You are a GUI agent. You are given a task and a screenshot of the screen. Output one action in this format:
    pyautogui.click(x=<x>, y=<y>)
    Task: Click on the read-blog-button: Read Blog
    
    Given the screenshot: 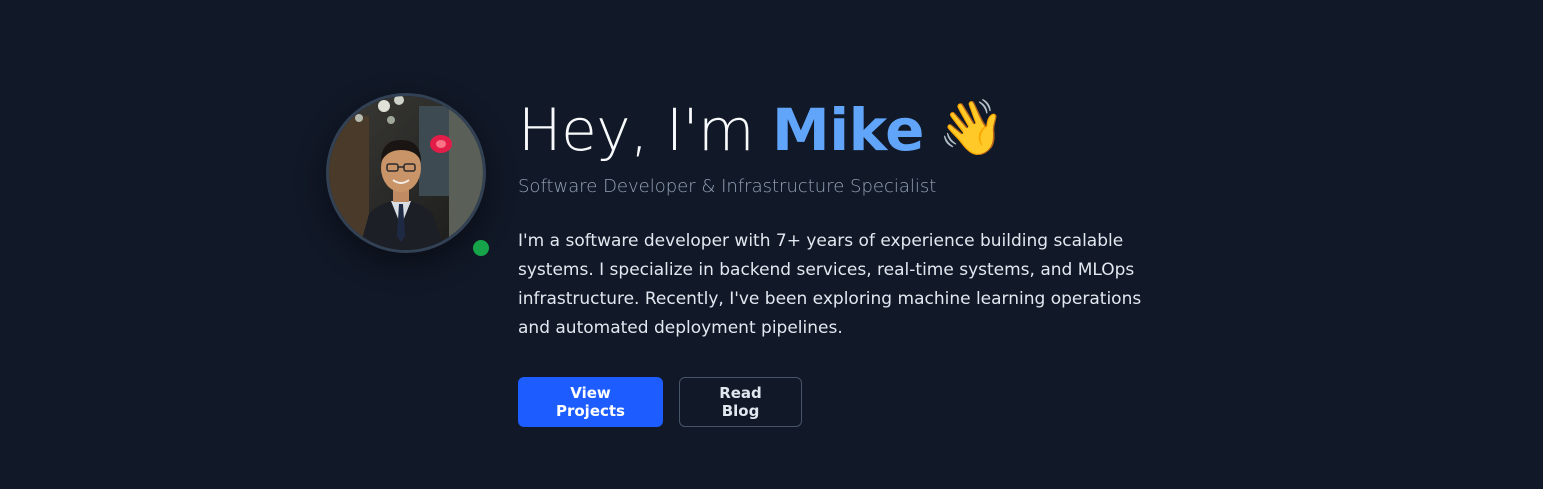 What is the action you would take?
    pyautogui.click(x=740, y=402)
    